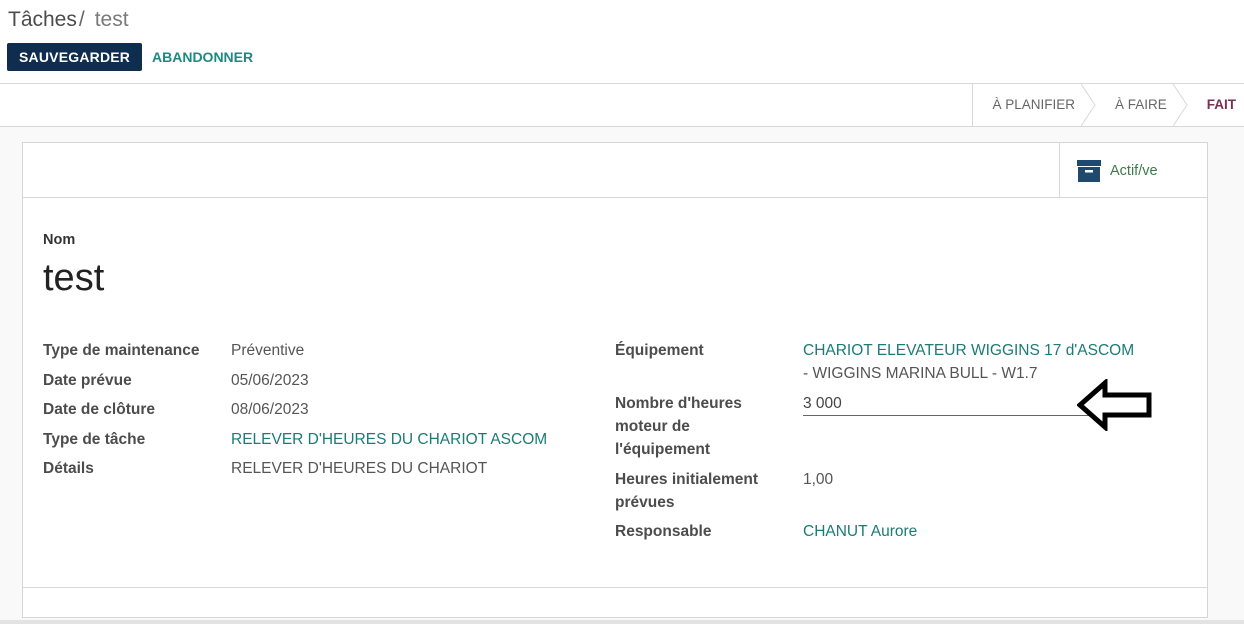  I want to click on active-toggle-button: Actif/ve, so click(1133, 170).